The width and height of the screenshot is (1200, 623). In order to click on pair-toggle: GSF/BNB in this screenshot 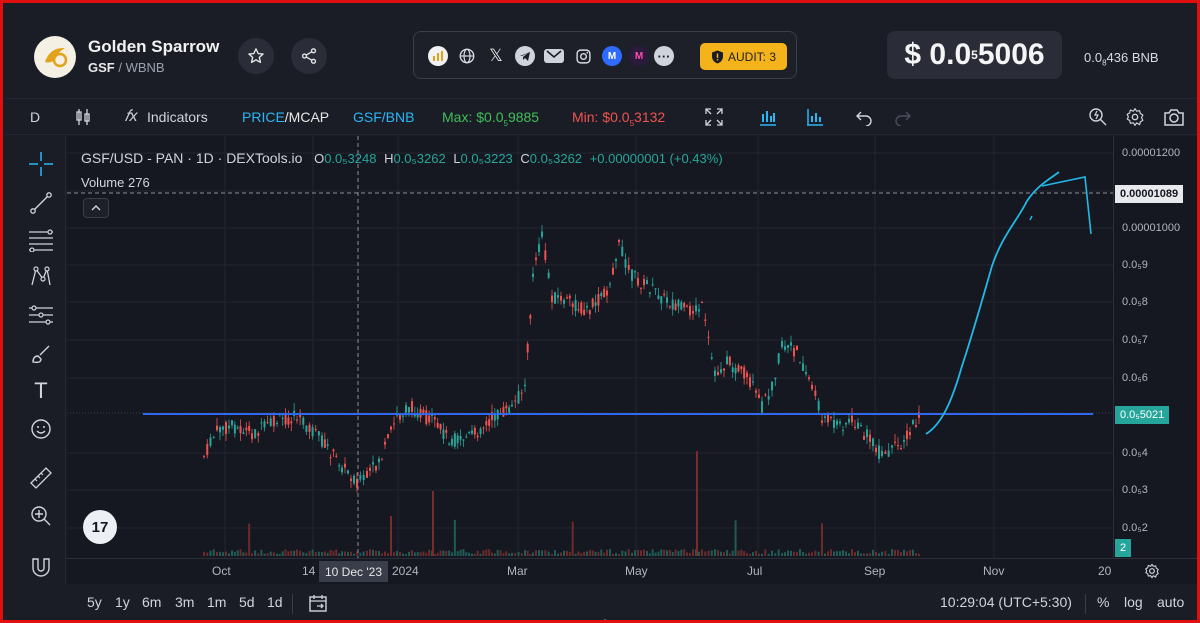, I will do `click(383, 117)`.